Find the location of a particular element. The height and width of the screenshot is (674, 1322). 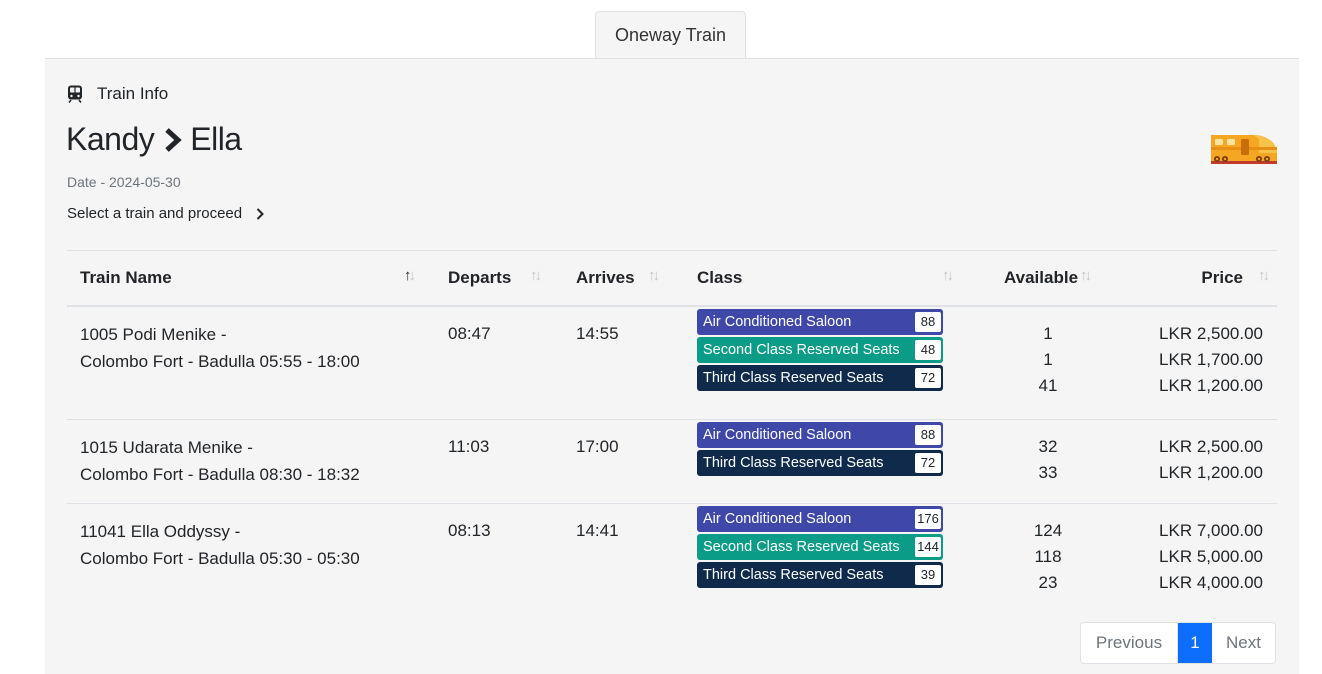

header-class: Class ↑↓ is located at coordinates (834, 278).